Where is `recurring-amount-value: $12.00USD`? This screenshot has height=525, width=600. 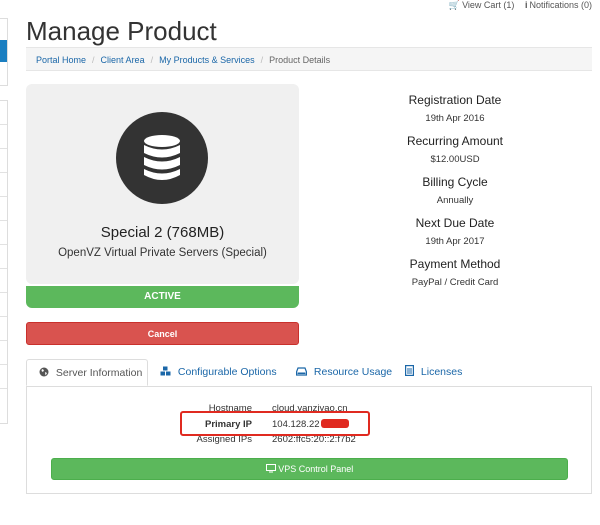
recurring-amount-value: $12.00USD is located at coordinates (455, 159).